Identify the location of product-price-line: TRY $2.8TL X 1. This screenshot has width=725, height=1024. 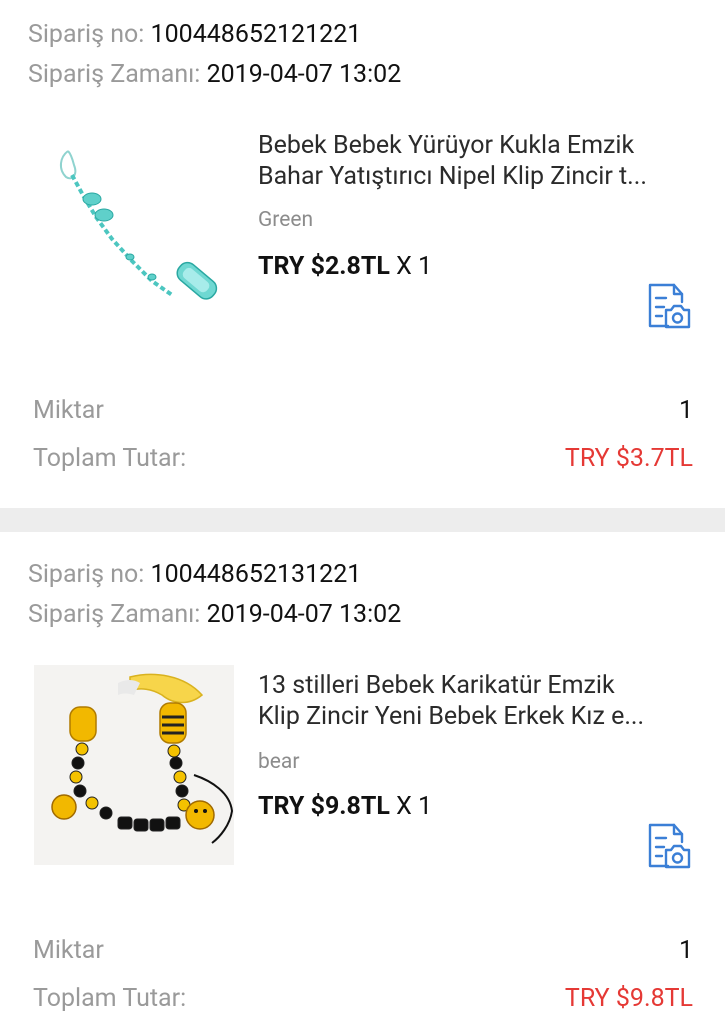
(345, 266).